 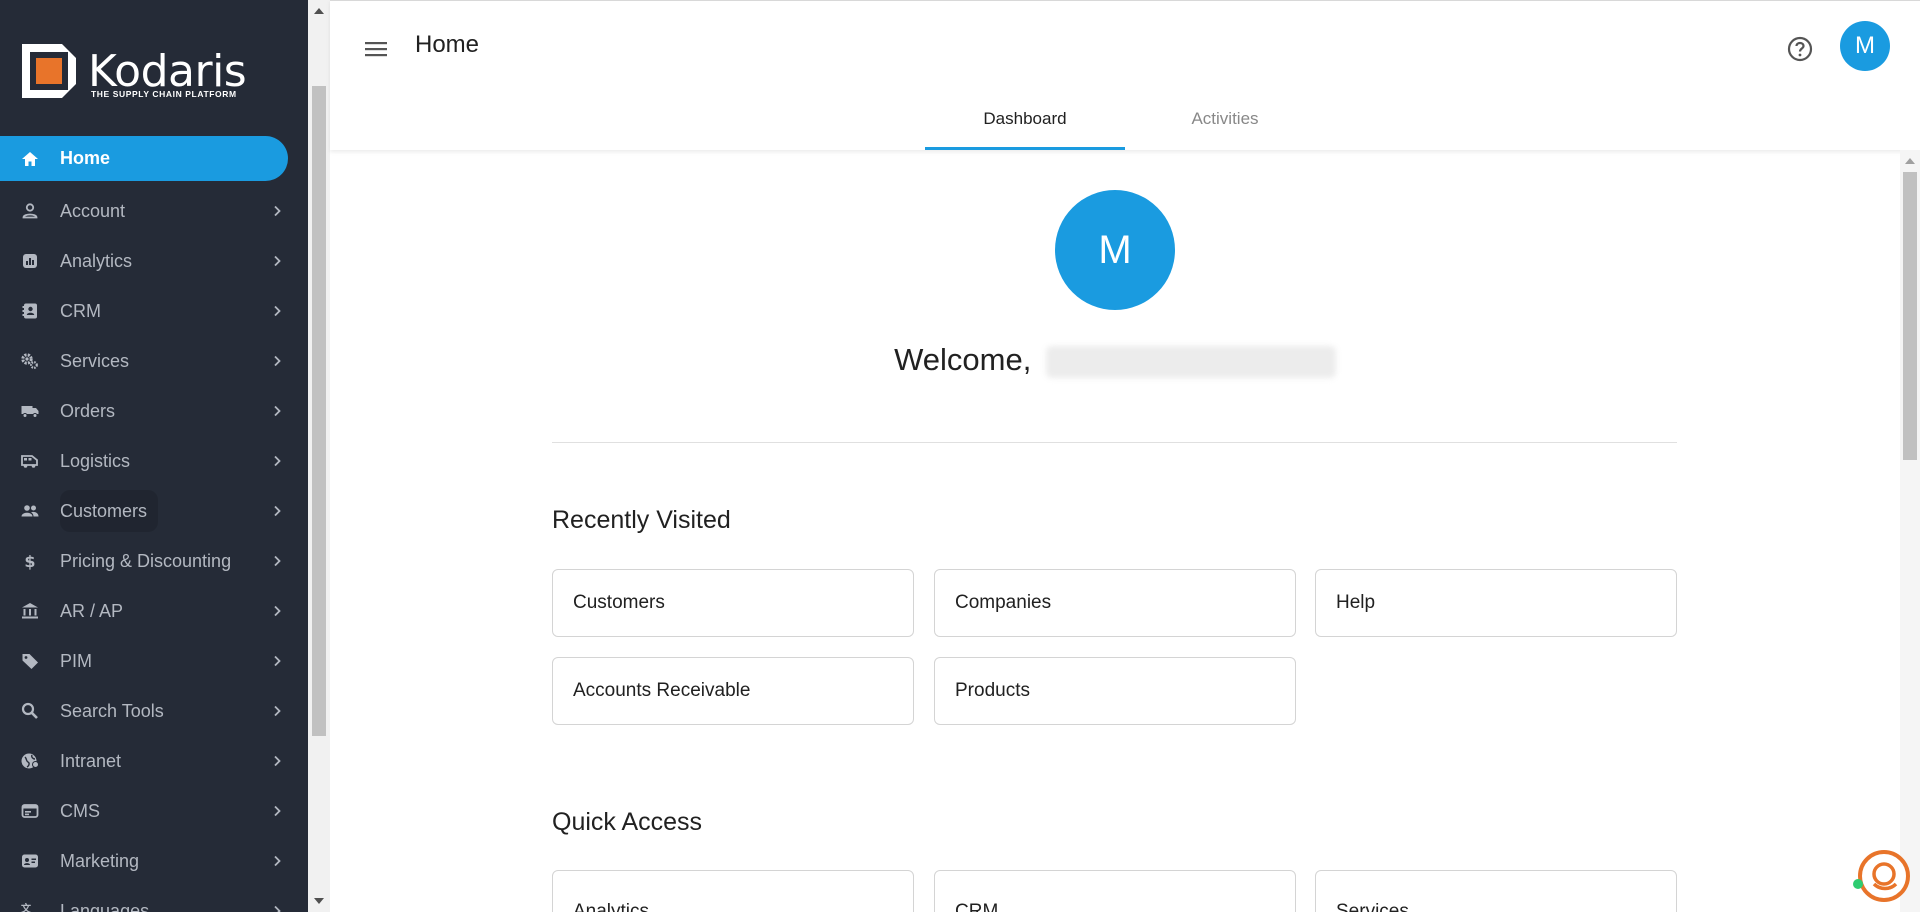 I want to click on sidebar-item-orders: Orders, so click(x=154, y=411).